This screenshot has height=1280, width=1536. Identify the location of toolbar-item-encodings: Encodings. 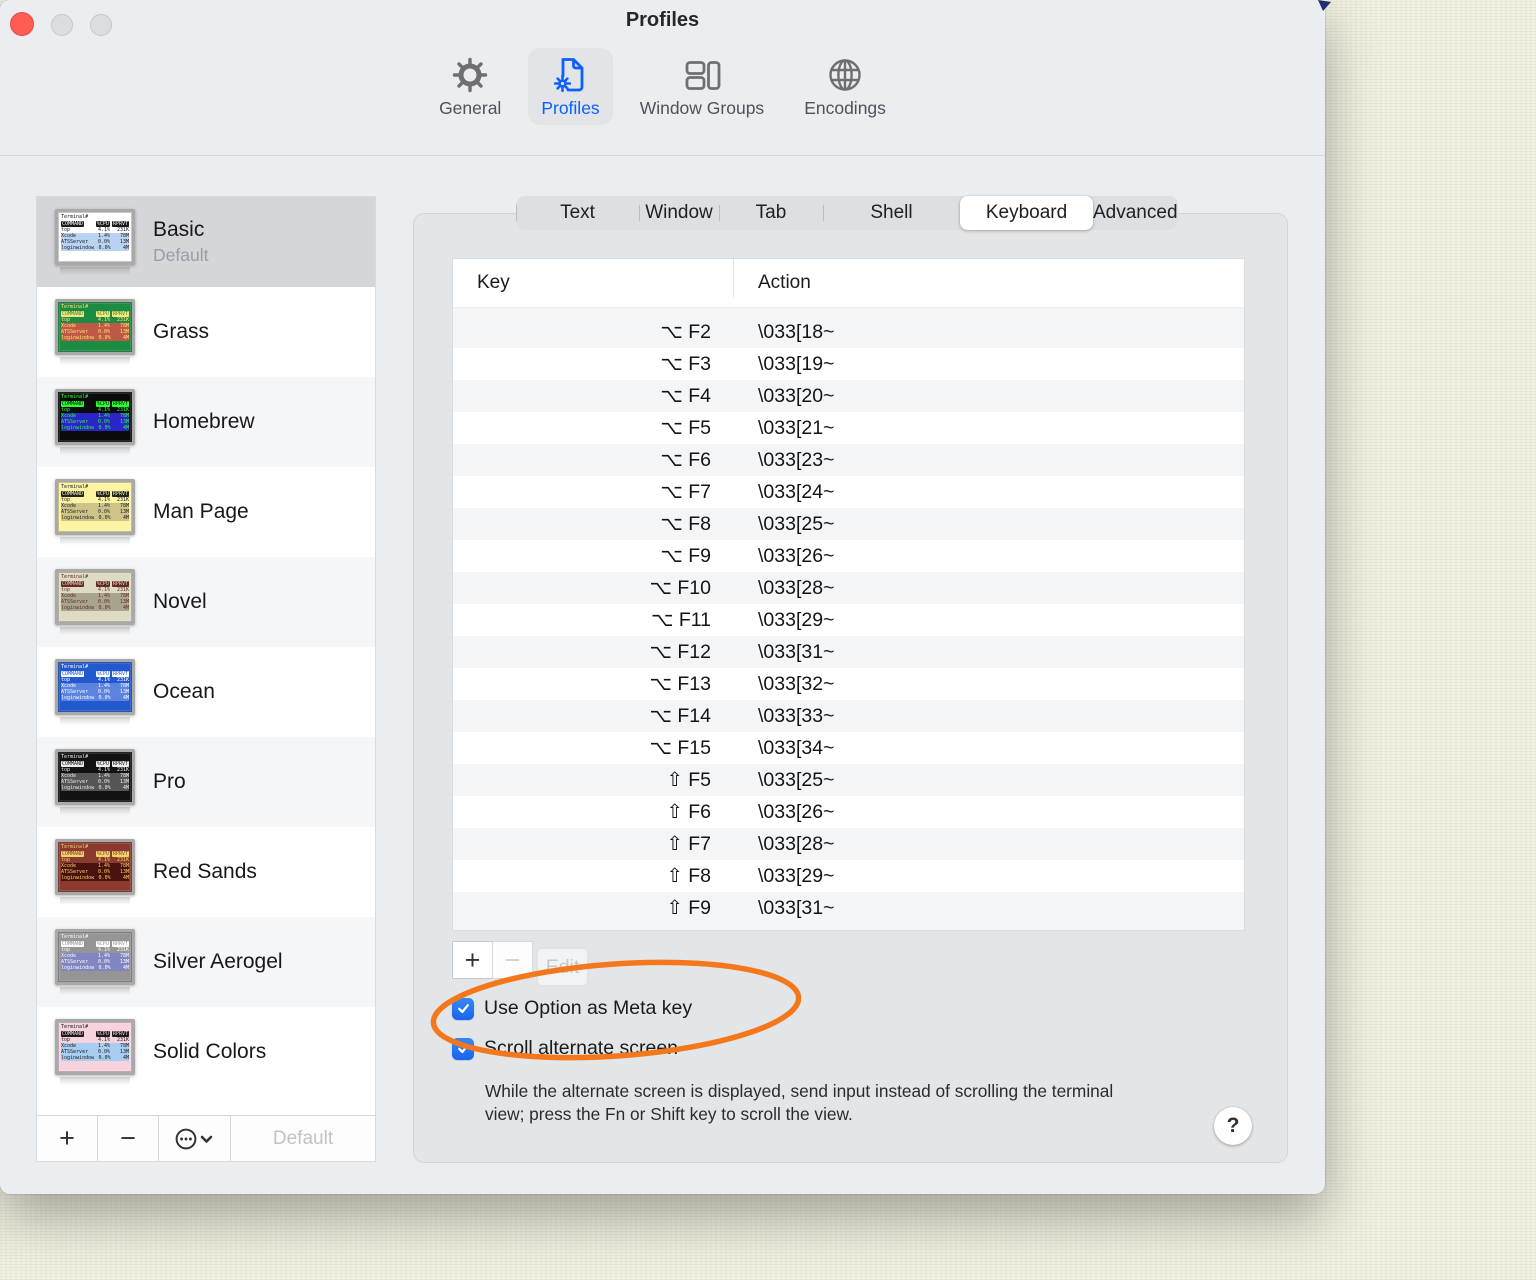
(845, 86).